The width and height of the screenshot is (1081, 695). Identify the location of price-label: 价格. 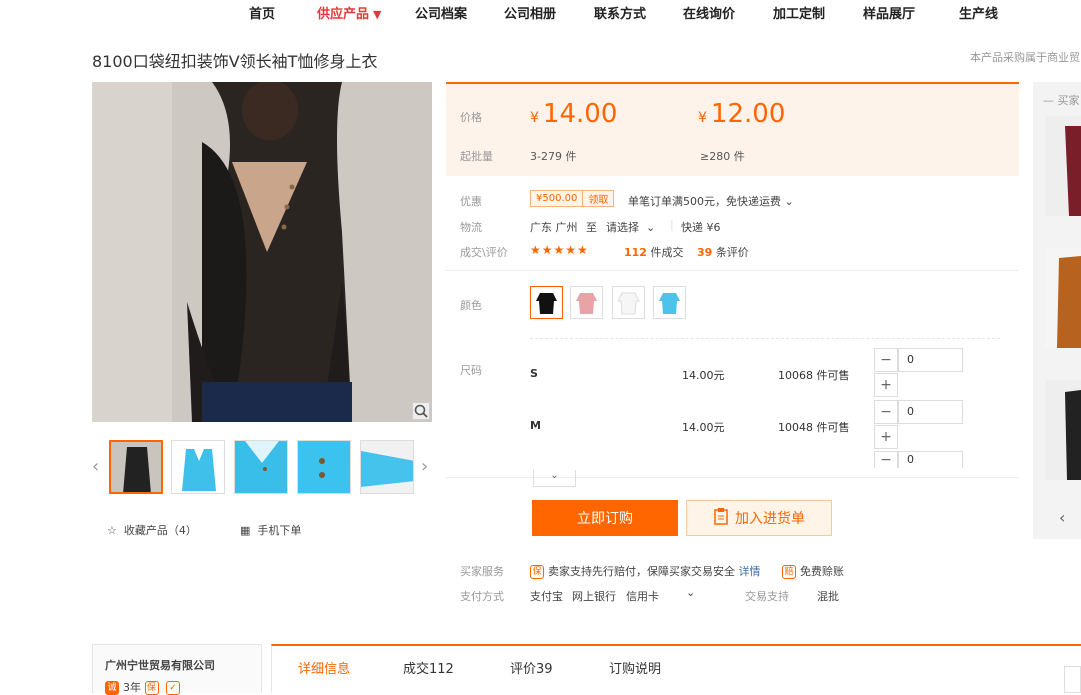
(471, 117).